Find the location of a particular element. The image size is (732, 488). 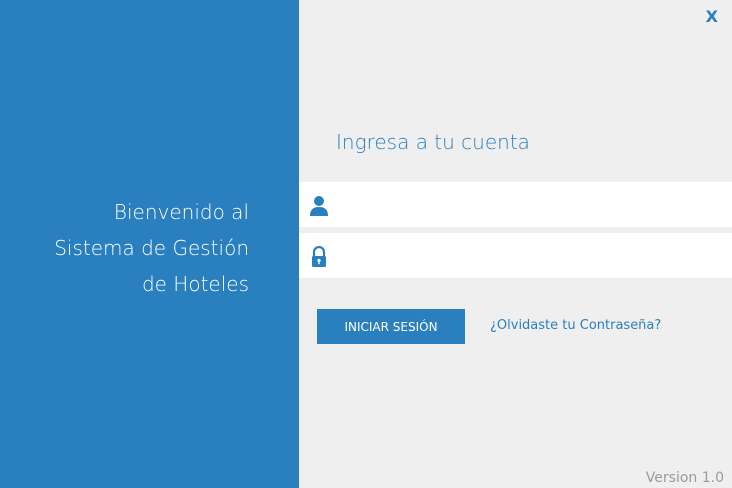

username-field is located at coordinates (515, 205).